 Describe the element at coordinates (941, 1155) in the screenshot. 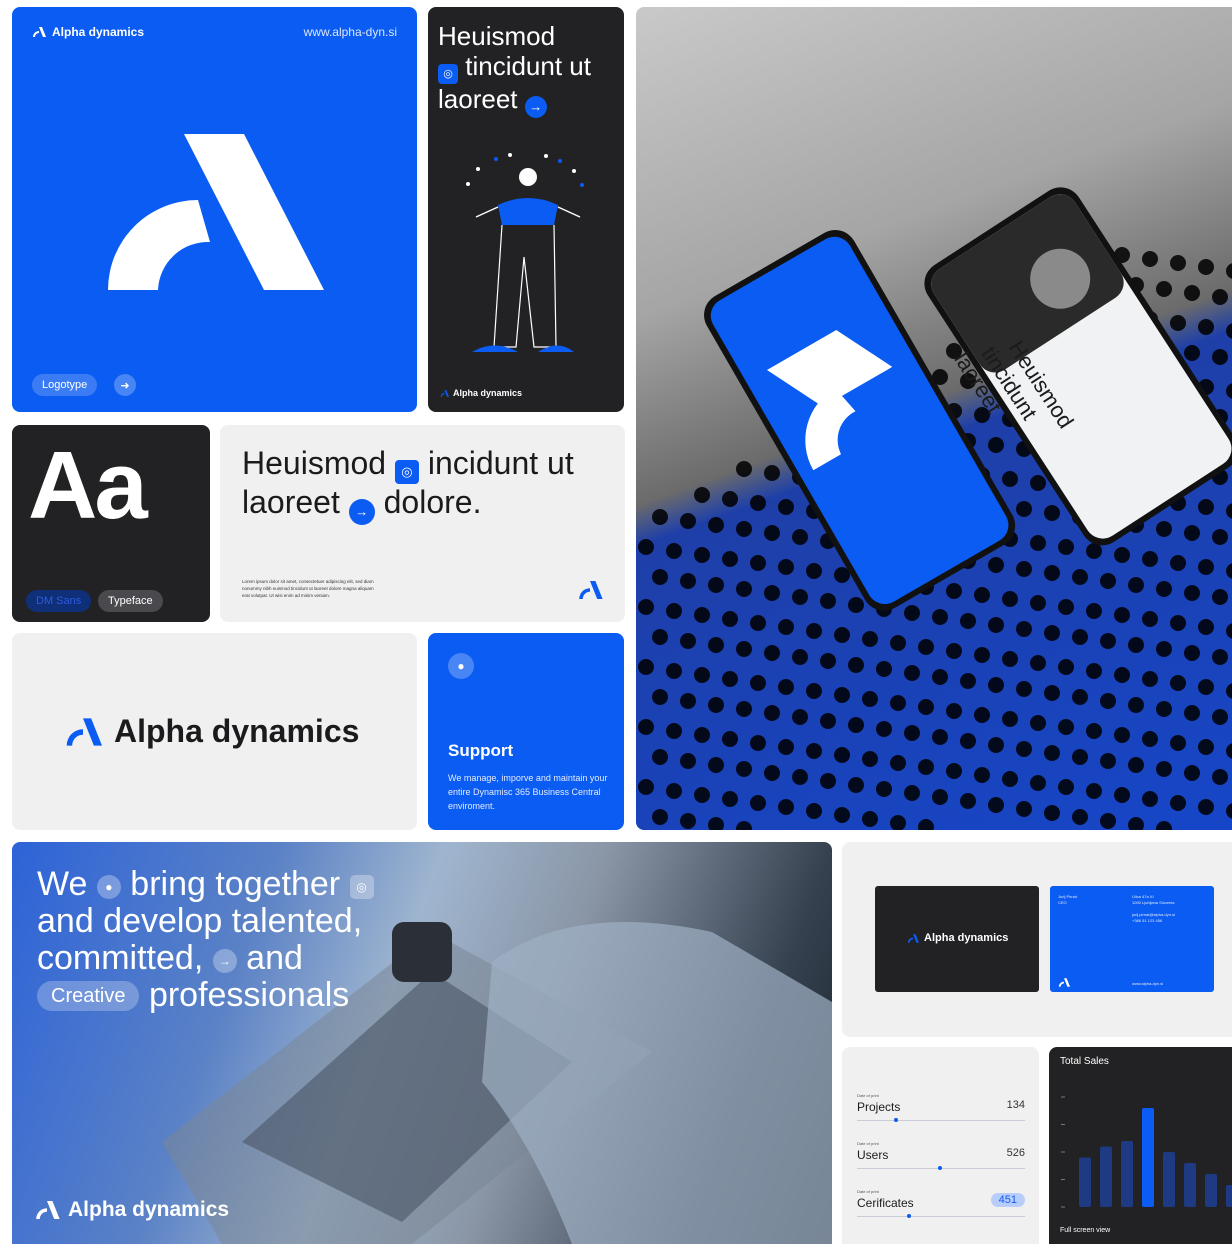

I see `stat-row-users: Date of print Users 526` at that location.